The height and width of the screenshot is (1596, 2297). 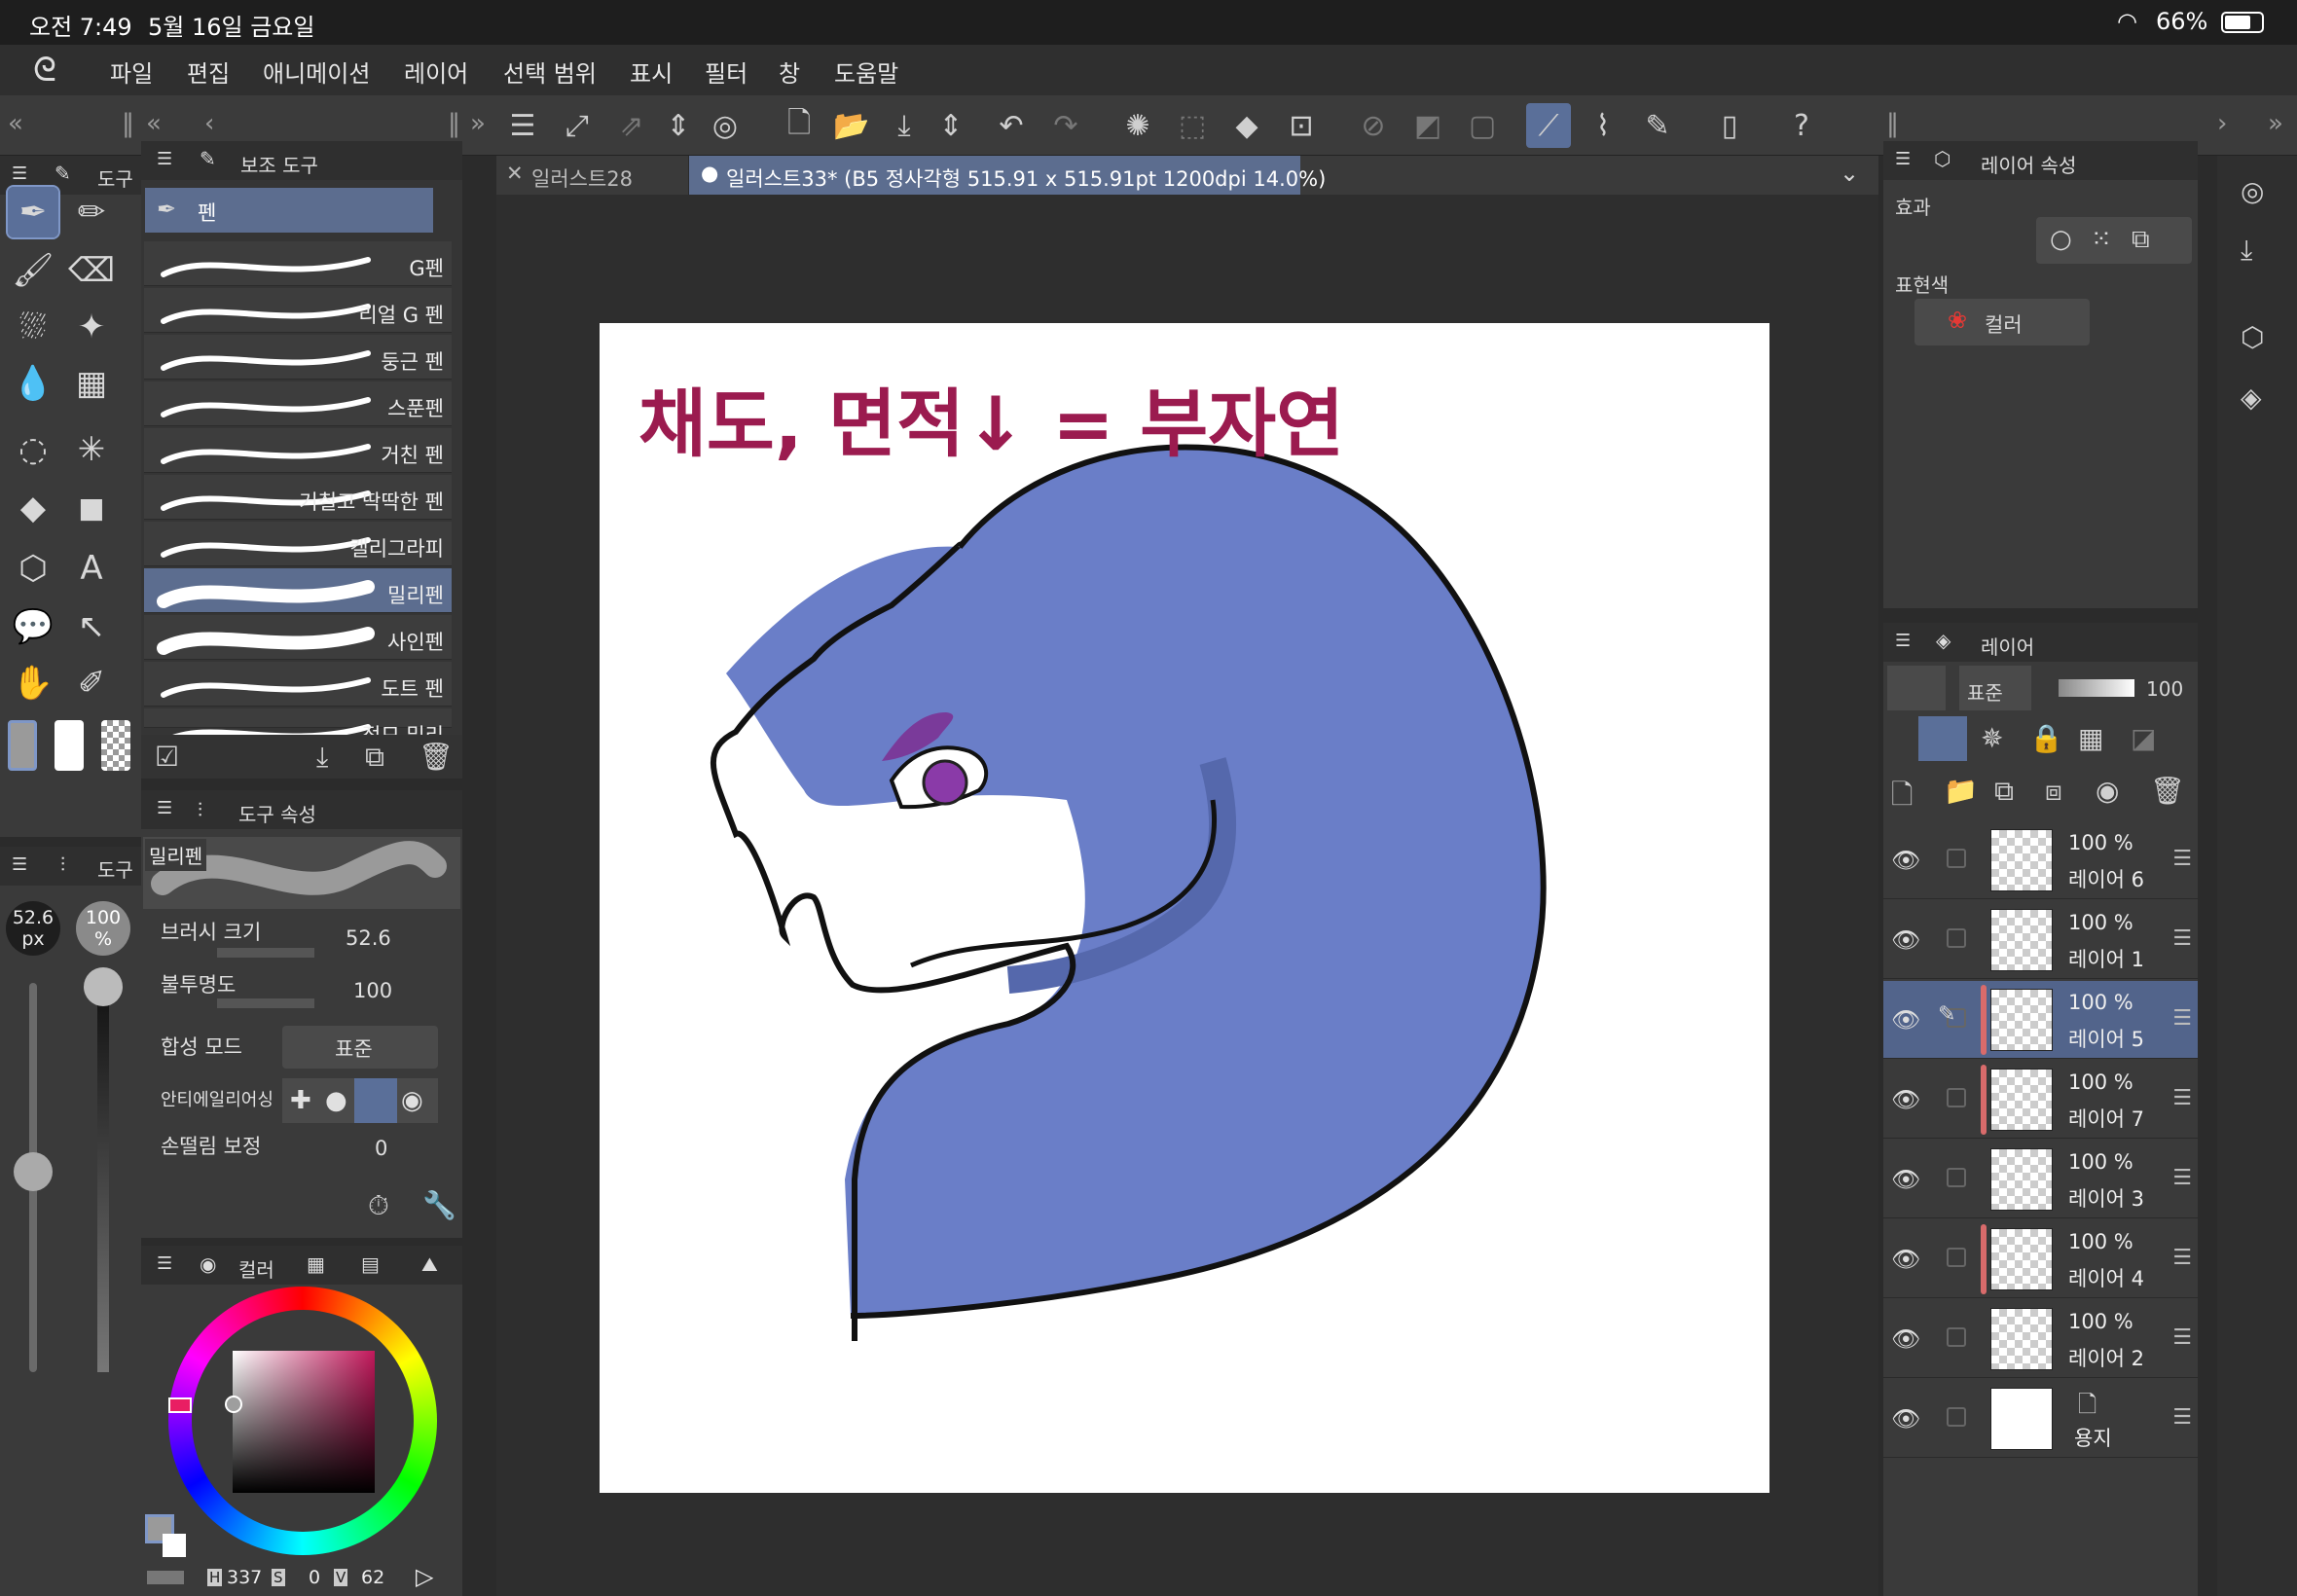 I want to click on pen-snap-icon: ✎, so click(x=1657, y=126).